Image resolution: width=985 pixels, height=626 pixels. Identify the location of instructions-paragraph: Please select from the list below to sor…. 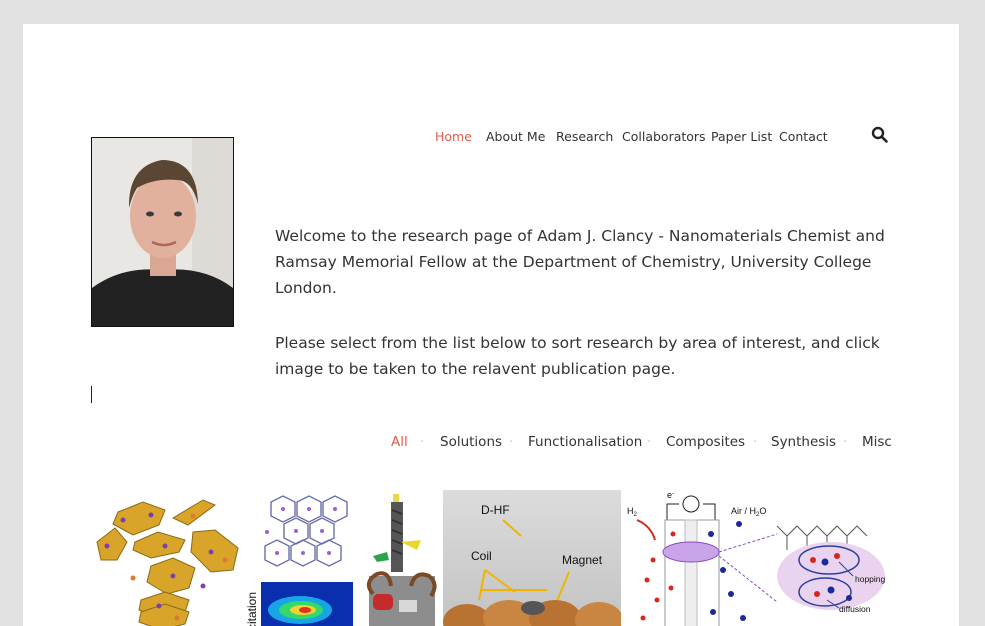
(577, 356).